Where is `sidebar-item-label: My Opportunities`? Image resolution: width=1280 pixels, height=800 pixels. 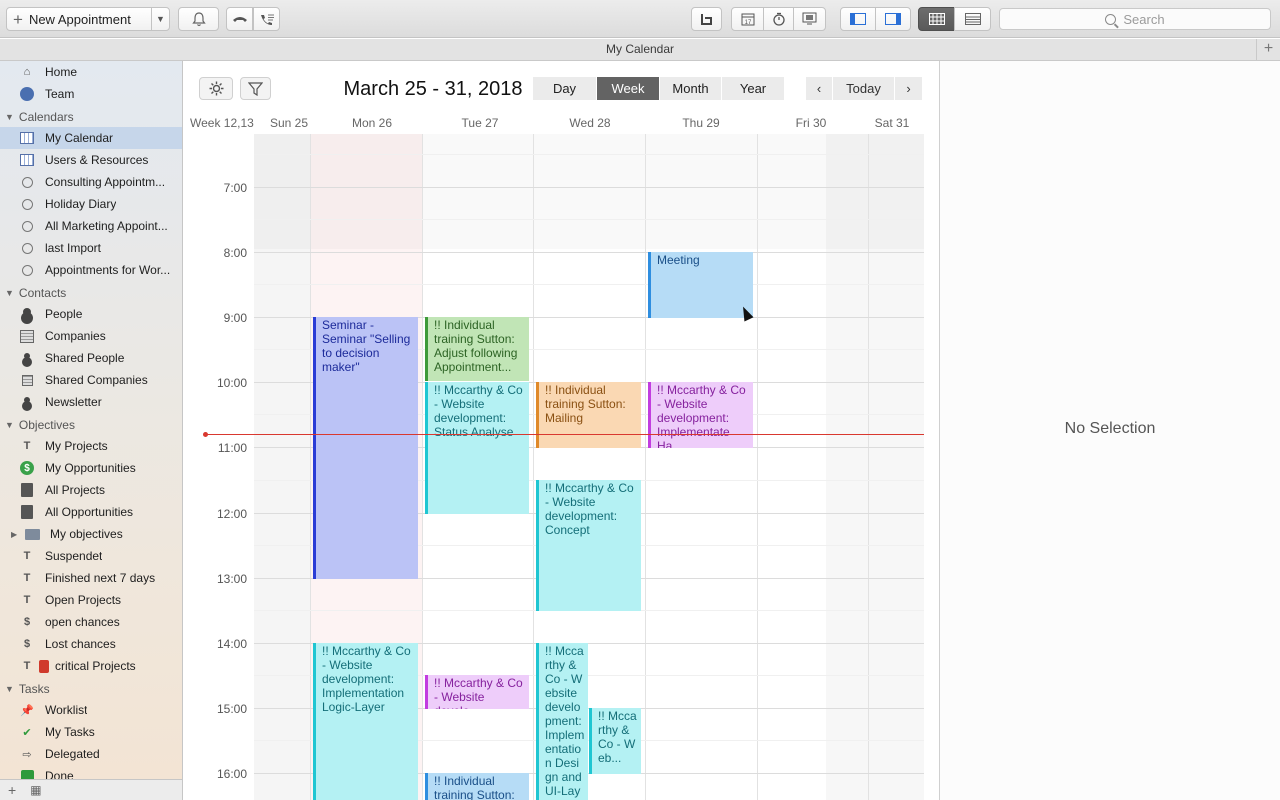 sidebar-item-label: My Opportunities is located at coordinates (90, 468).